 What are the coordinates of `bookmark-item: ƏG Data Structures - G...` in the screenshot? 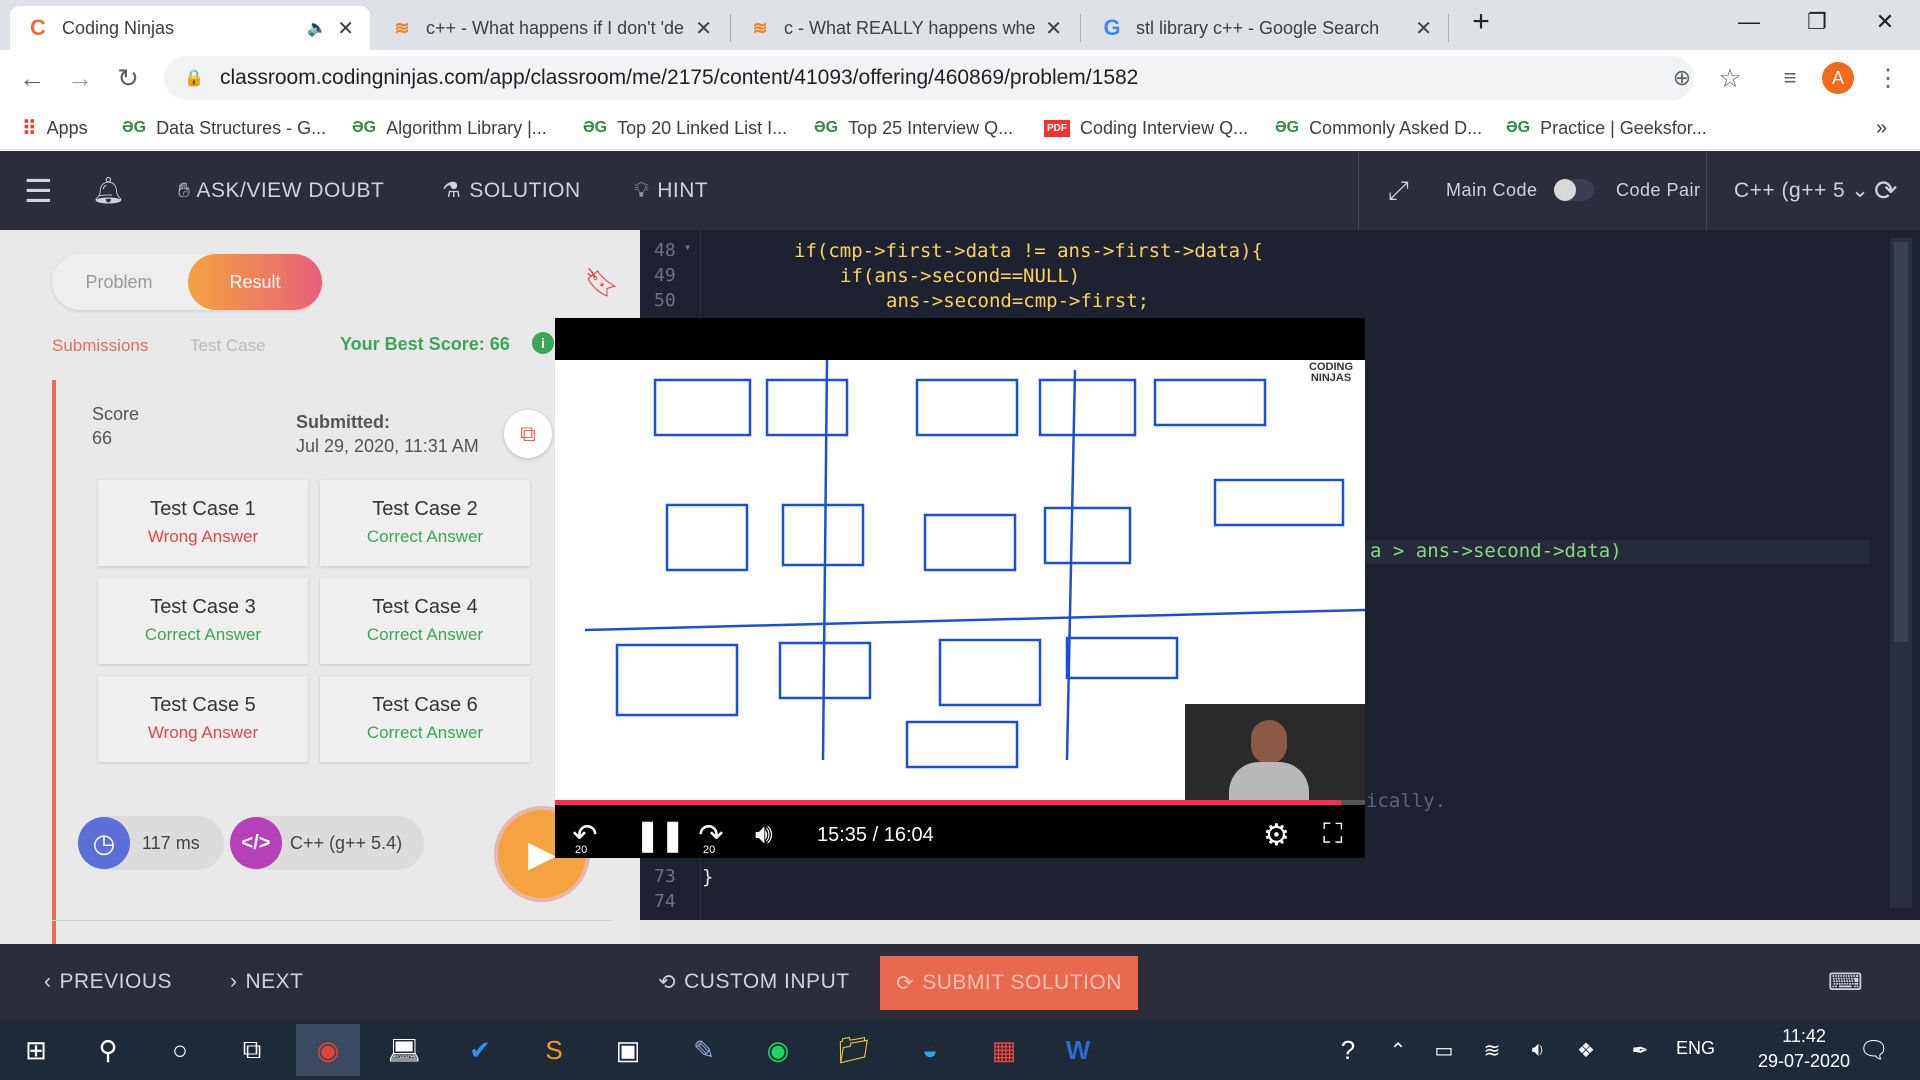 It's located at (224, 128).